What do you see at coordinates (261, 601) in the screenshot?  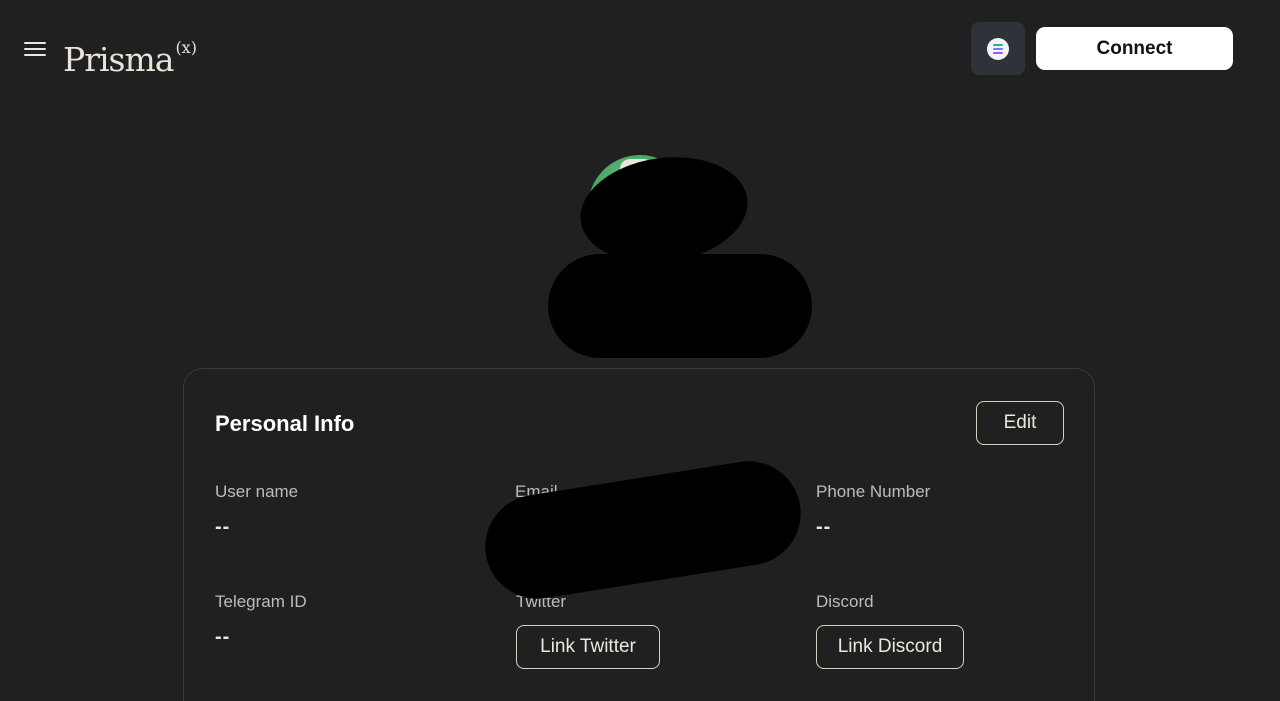 I see `telegram-id-label: Telegram ID` at bounding box center [261, 601].